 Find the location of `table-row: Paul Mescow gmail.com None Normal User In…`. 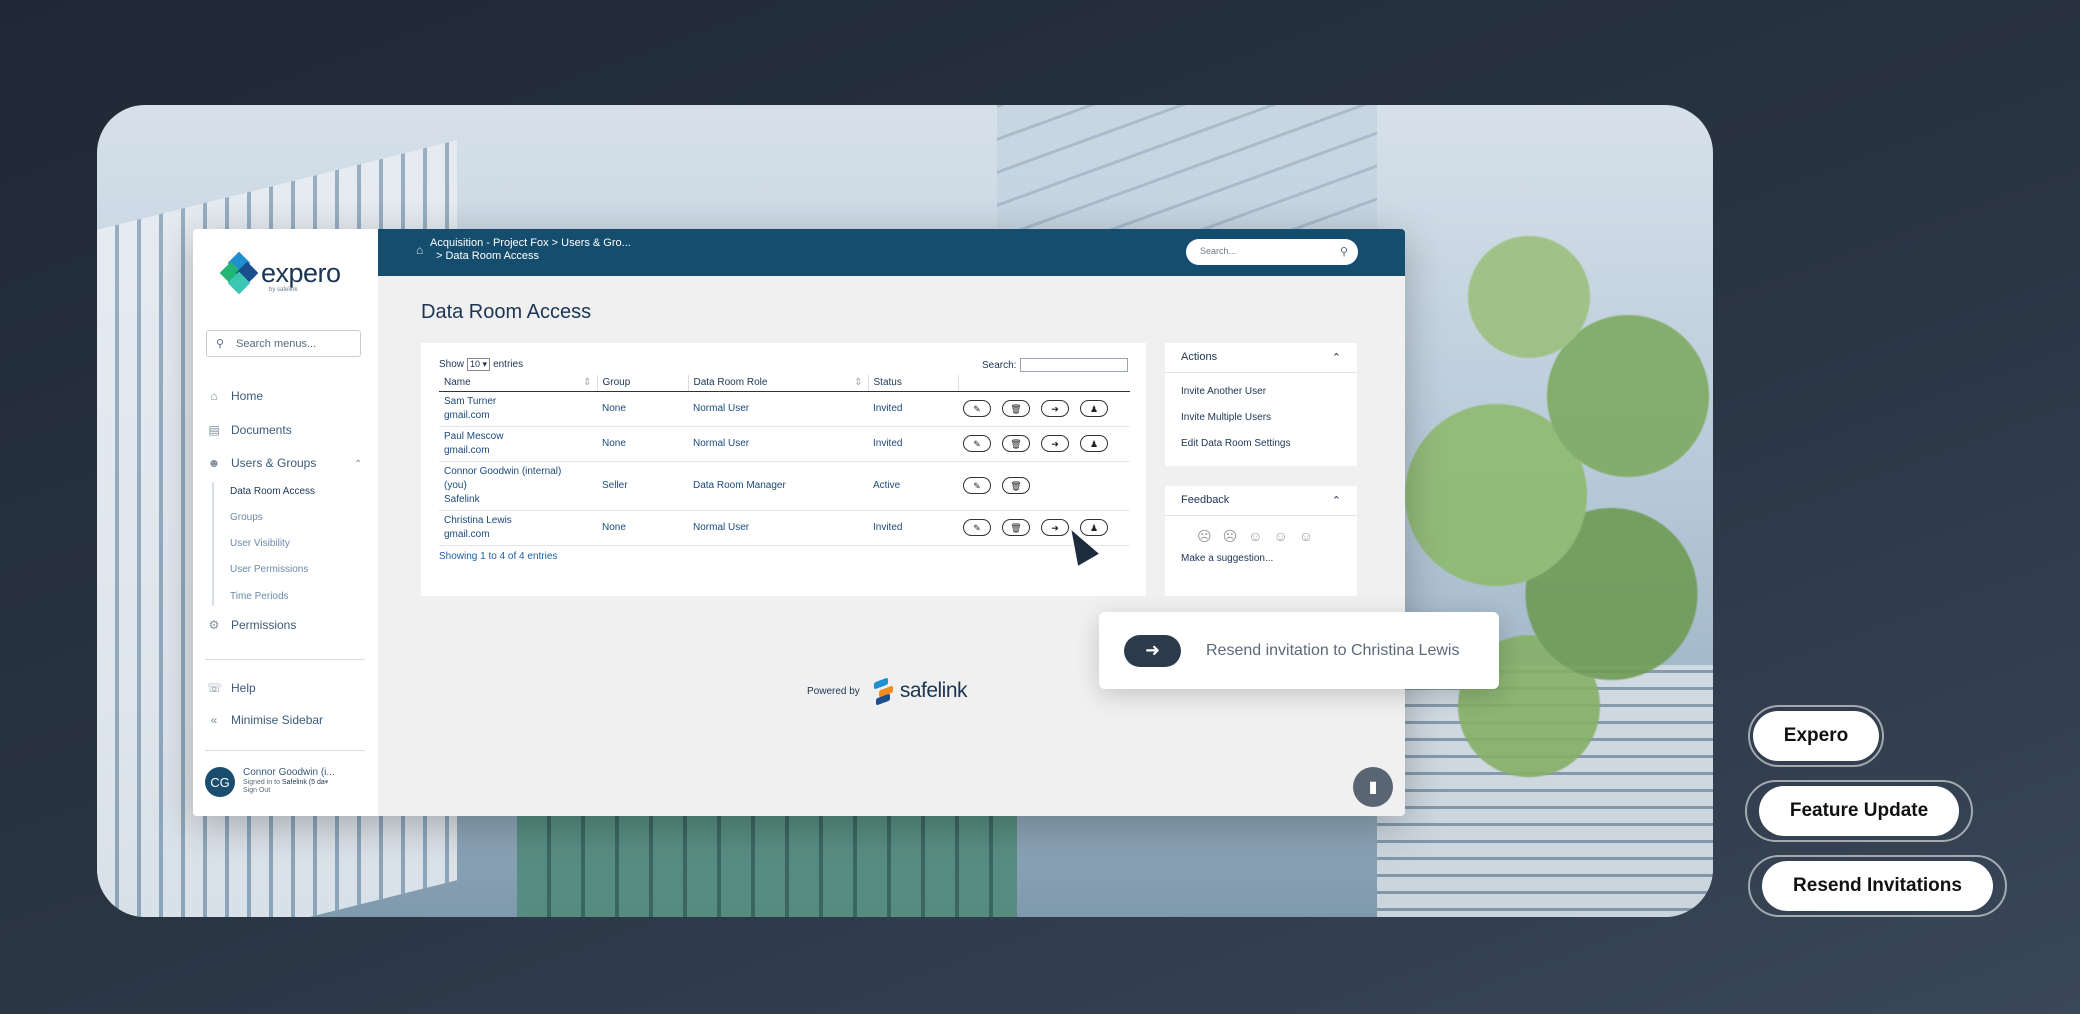

table-row: Paul Mescow gmail.com None Normal User In… is located at coordinates (784, 444).